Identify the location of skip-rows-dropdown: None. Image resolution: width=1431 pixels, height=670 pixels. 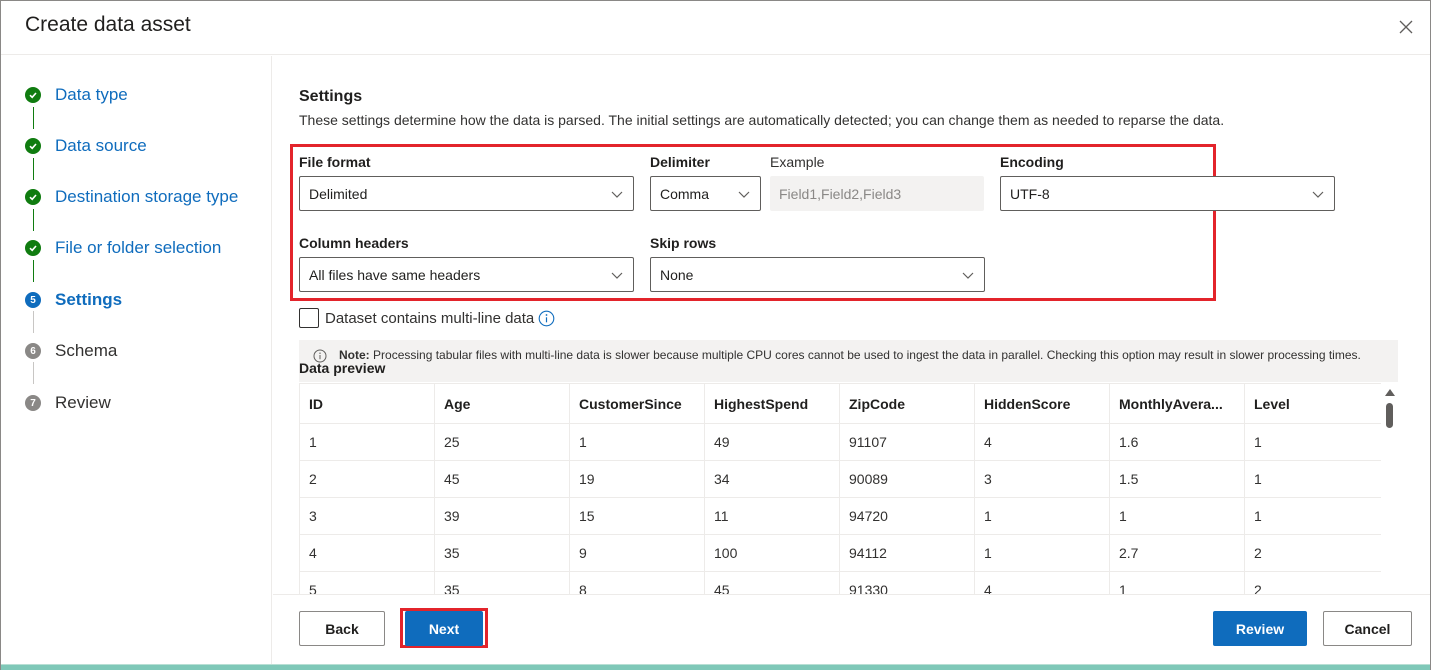
(817, 274).